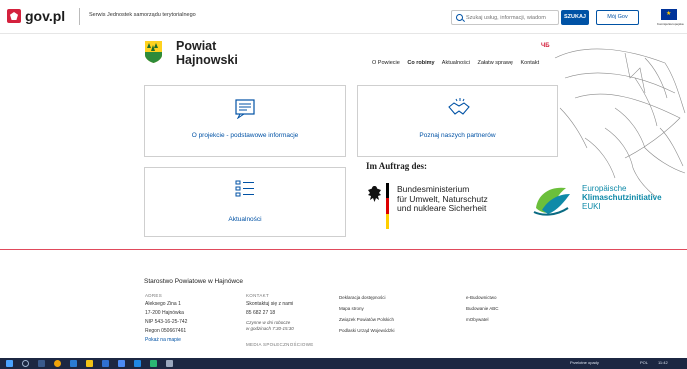 The image size is (687, 369). I want to click on contact-heading: KONTAKT, so click(258, 295).